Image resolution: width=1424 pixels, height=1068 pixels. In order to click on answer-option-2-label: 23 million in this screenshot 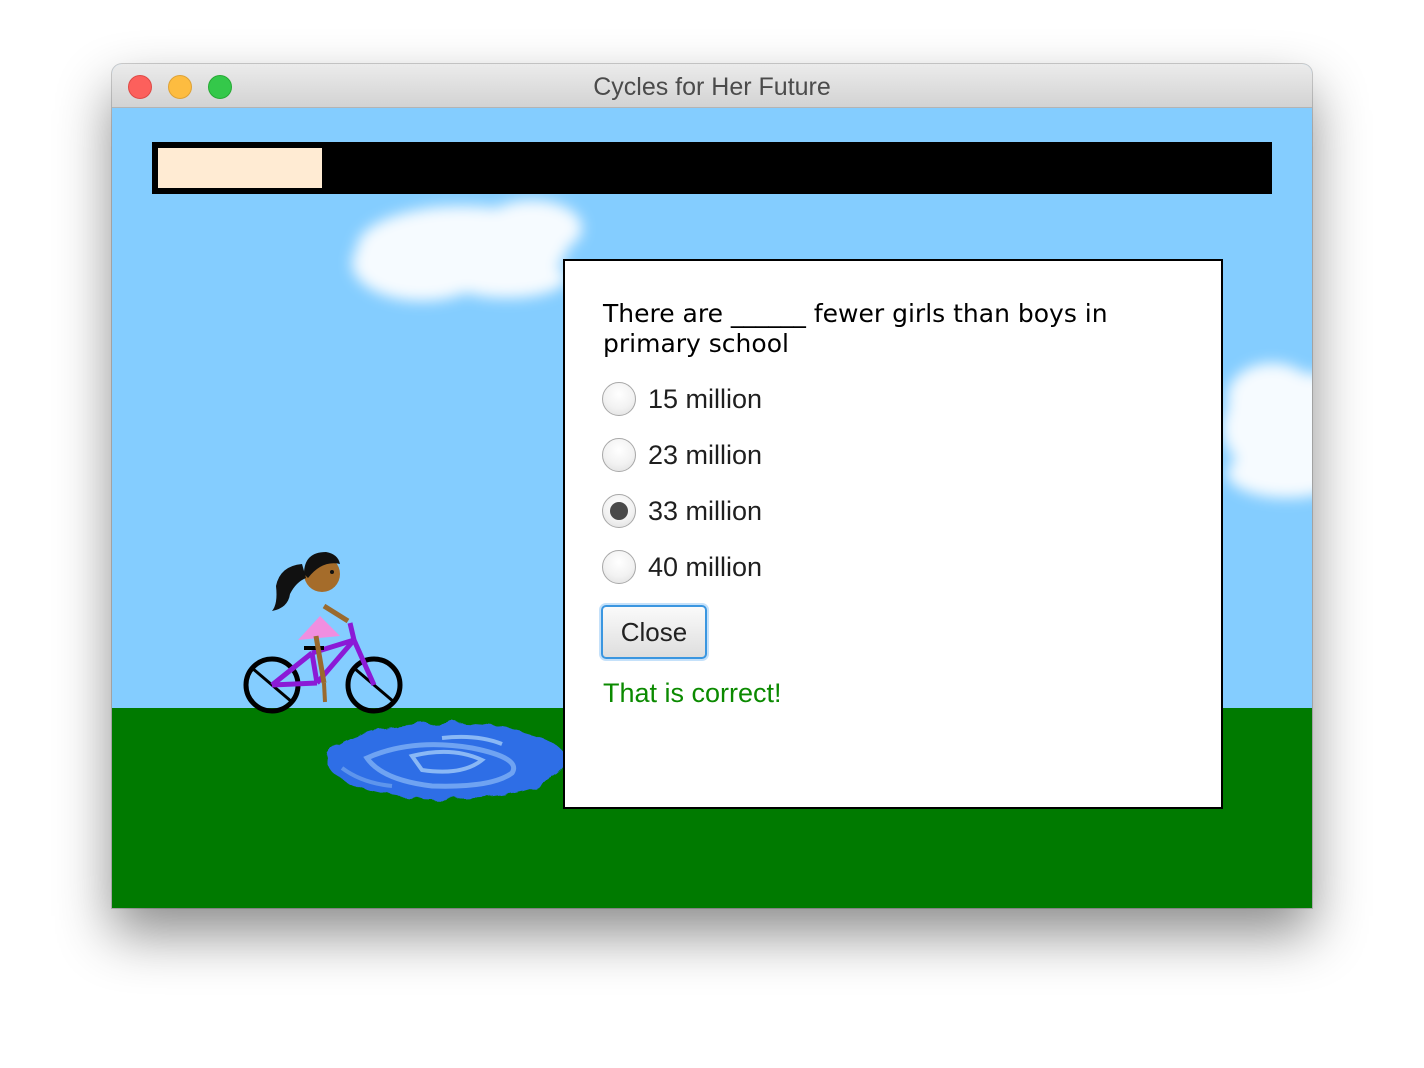, I will do `click(705, 454)`.